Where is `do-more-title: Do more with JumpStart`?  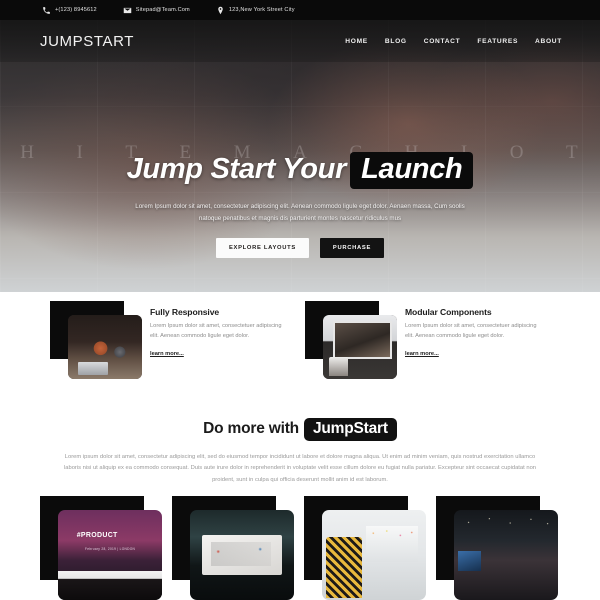
do-more-title: Do more with JumpStart is located at coordinates (300, 429).